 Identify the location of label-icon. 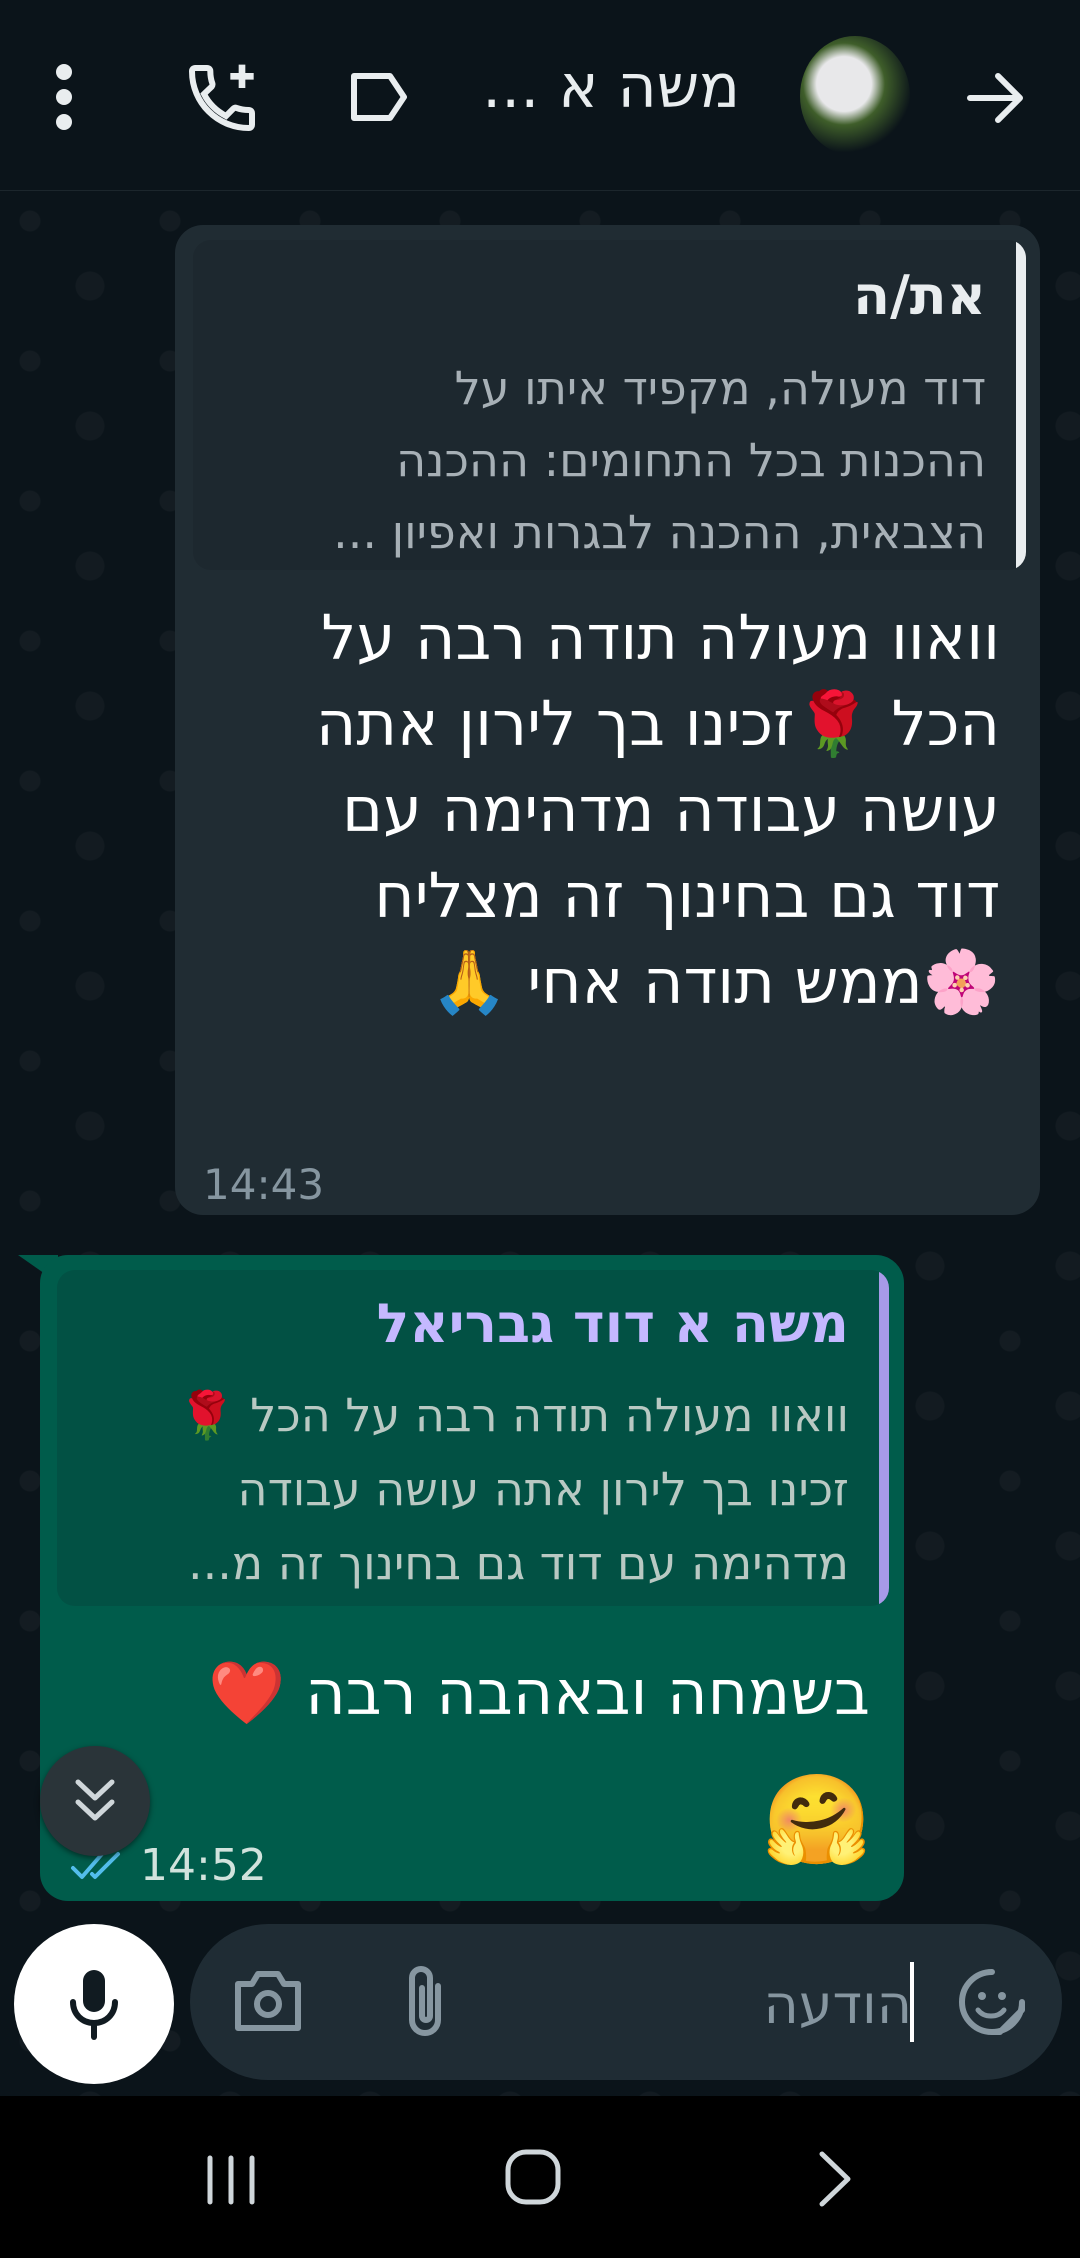
(379, 97).